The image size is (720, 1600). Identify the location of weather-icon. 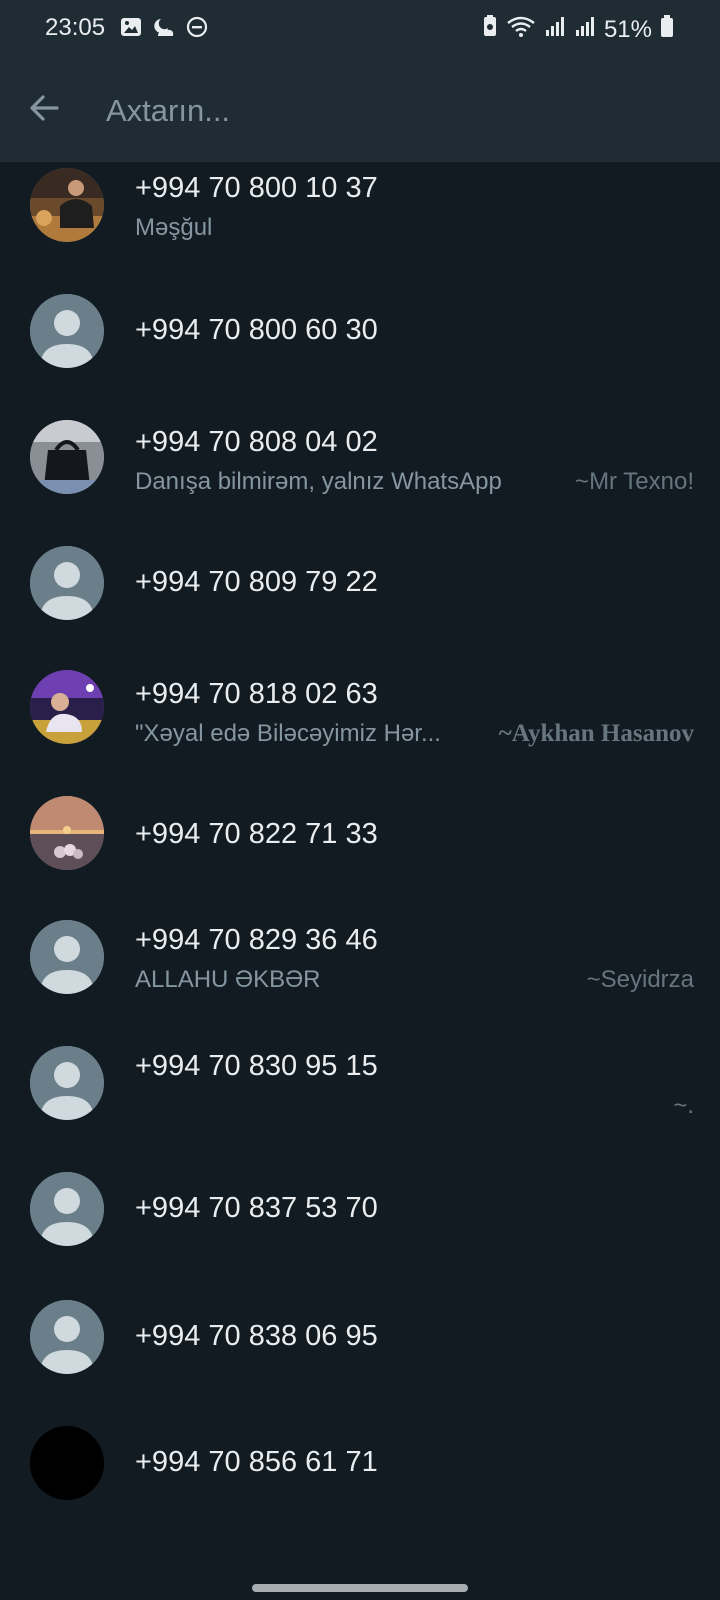
(164, 29).